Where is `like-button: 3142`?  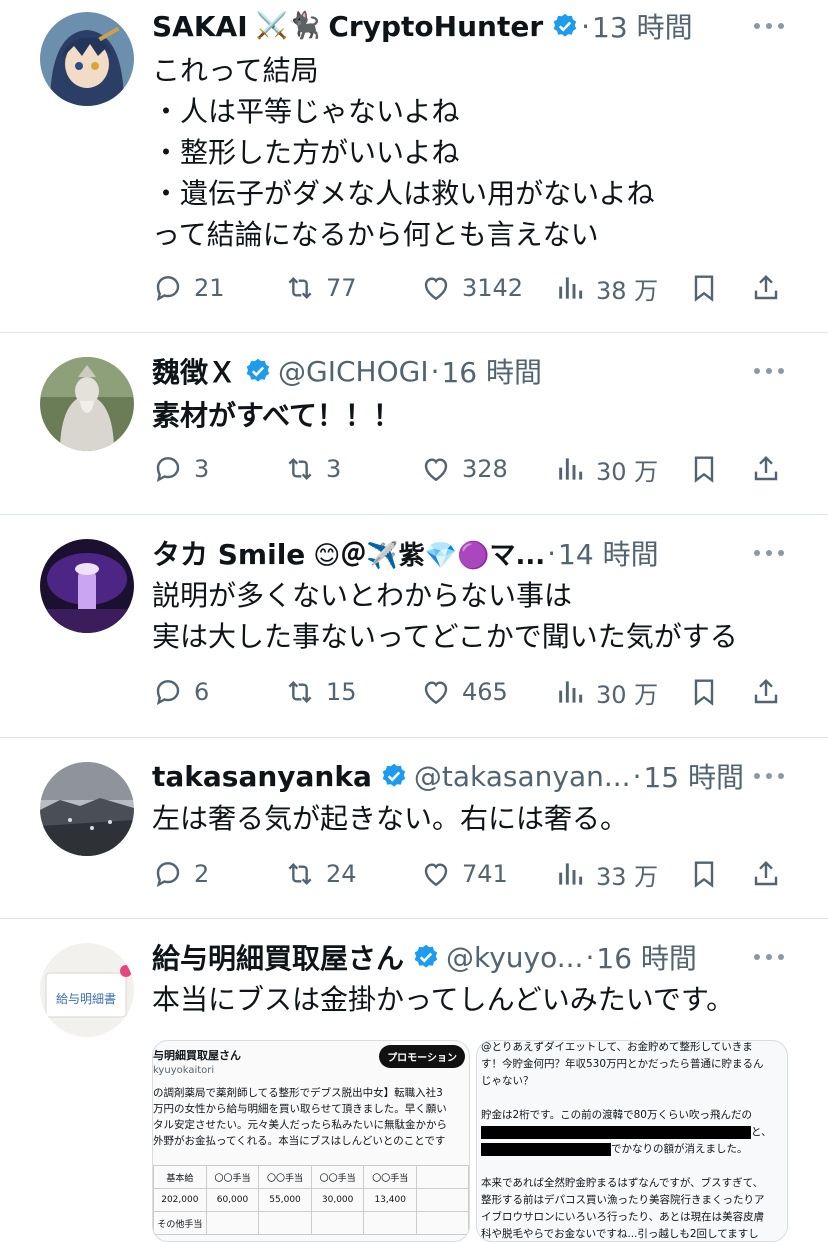 like-button: 3142 is located at coordinates (471, 288).